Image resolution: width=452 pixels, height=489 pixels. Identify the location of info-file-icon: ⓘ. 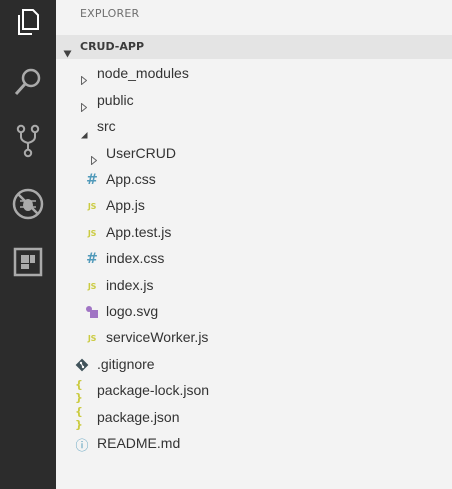
(82, 446).